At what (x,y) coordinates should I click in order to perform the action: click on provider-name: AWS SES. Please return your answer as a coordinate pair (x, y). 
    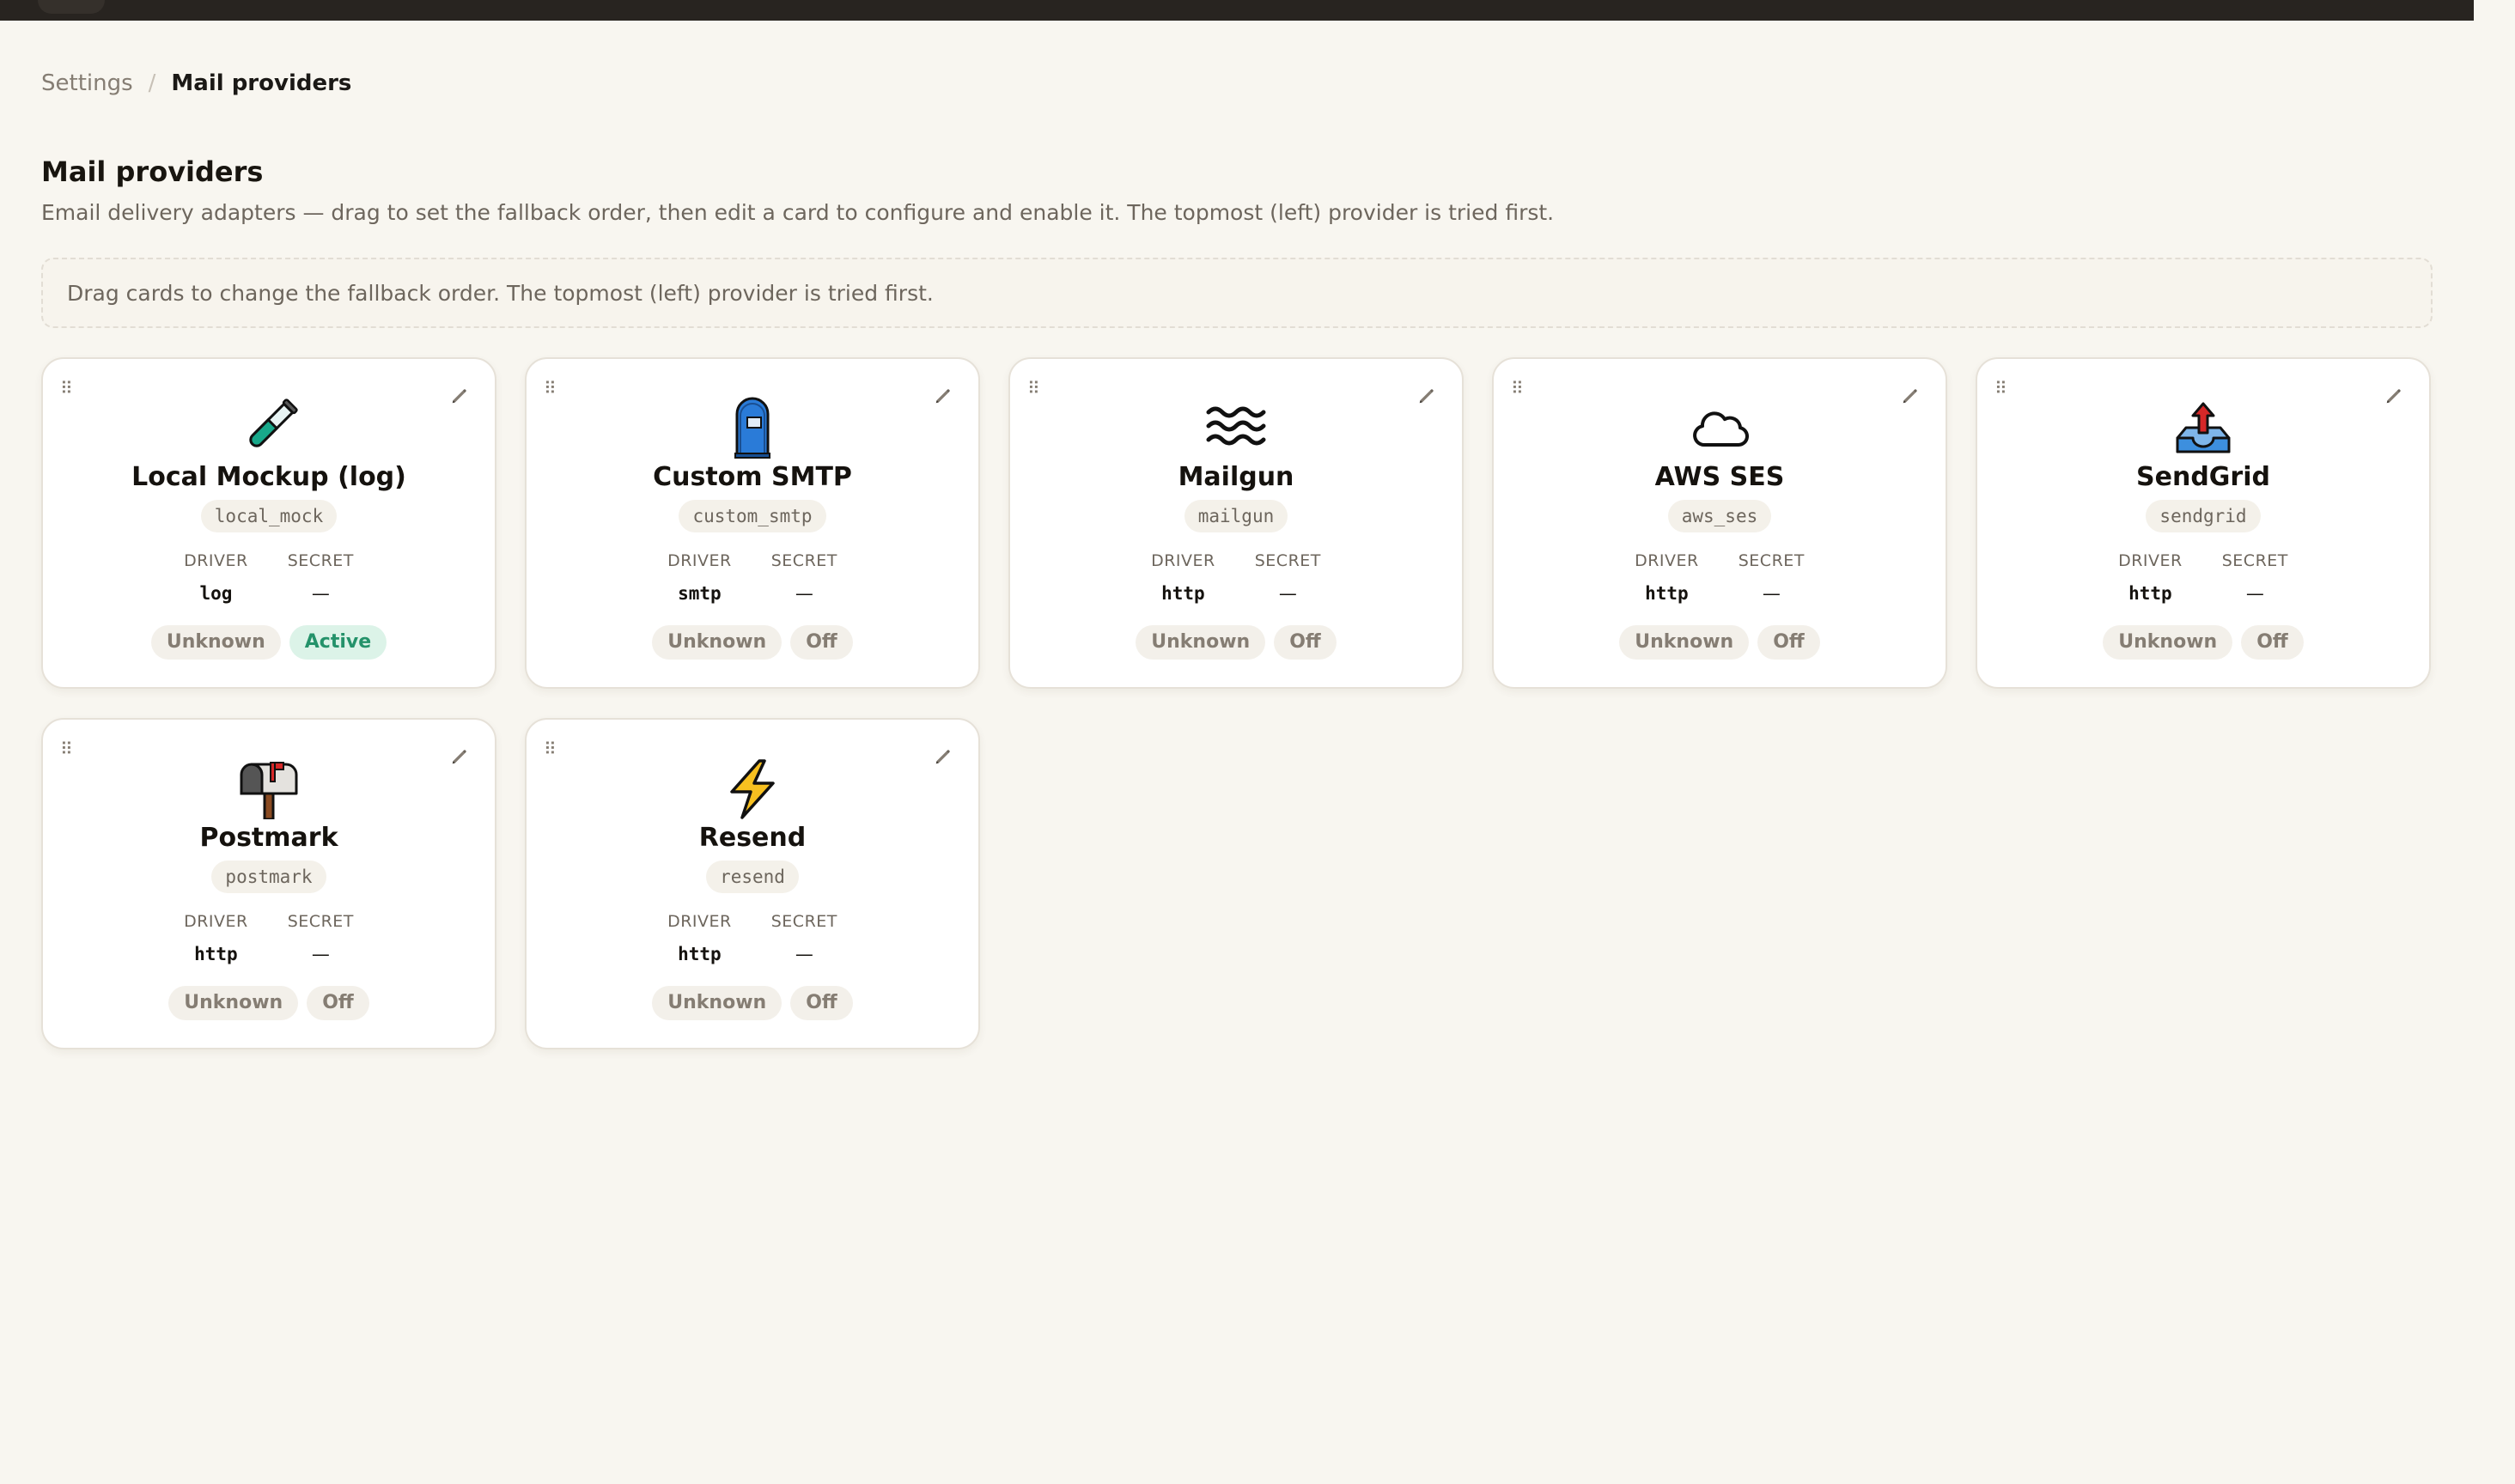
    Looking at the image, I should click on (1719, 477).